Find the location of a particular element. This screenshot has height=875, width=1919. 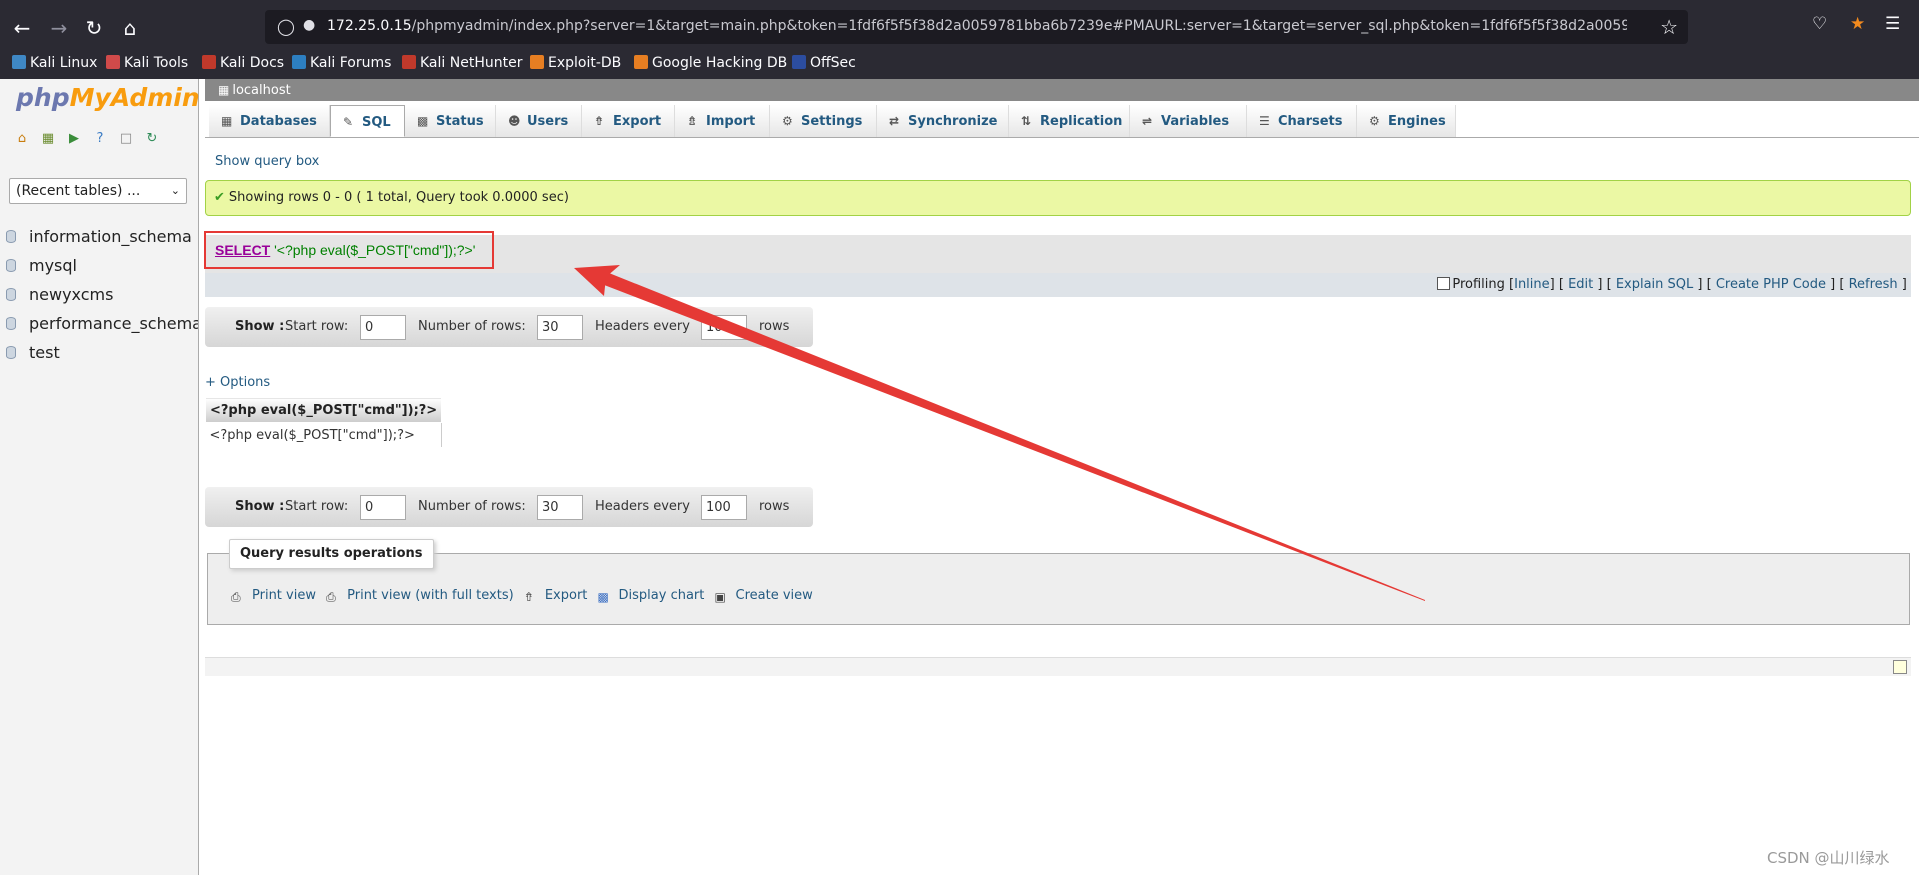

database-item: test is located at coordinates (99, 352).